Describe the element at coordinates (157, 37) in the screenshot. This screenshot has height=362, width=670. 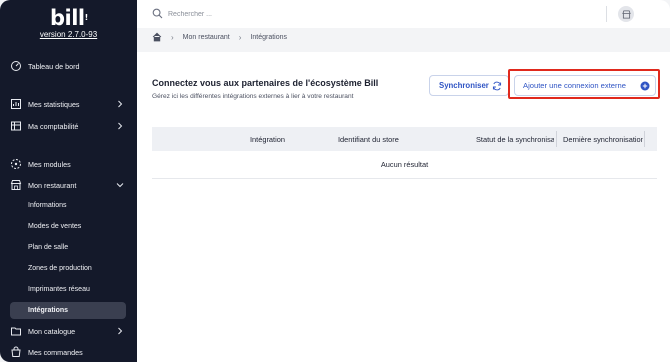
I see `home-icon` at that location.